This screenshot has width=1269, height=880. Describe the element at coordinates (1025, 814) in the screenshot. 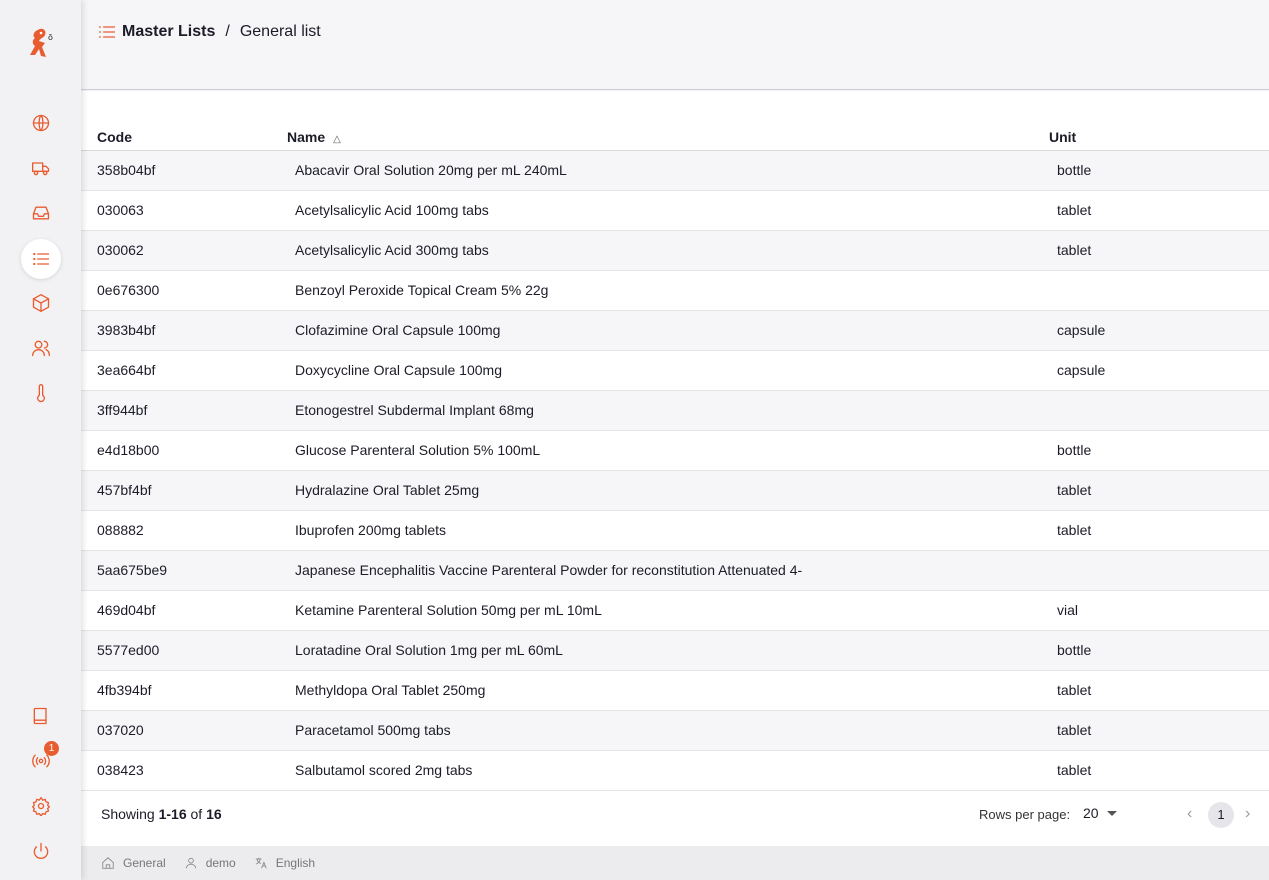

I see `rows-per-page-label: Rows per page:` at that location.